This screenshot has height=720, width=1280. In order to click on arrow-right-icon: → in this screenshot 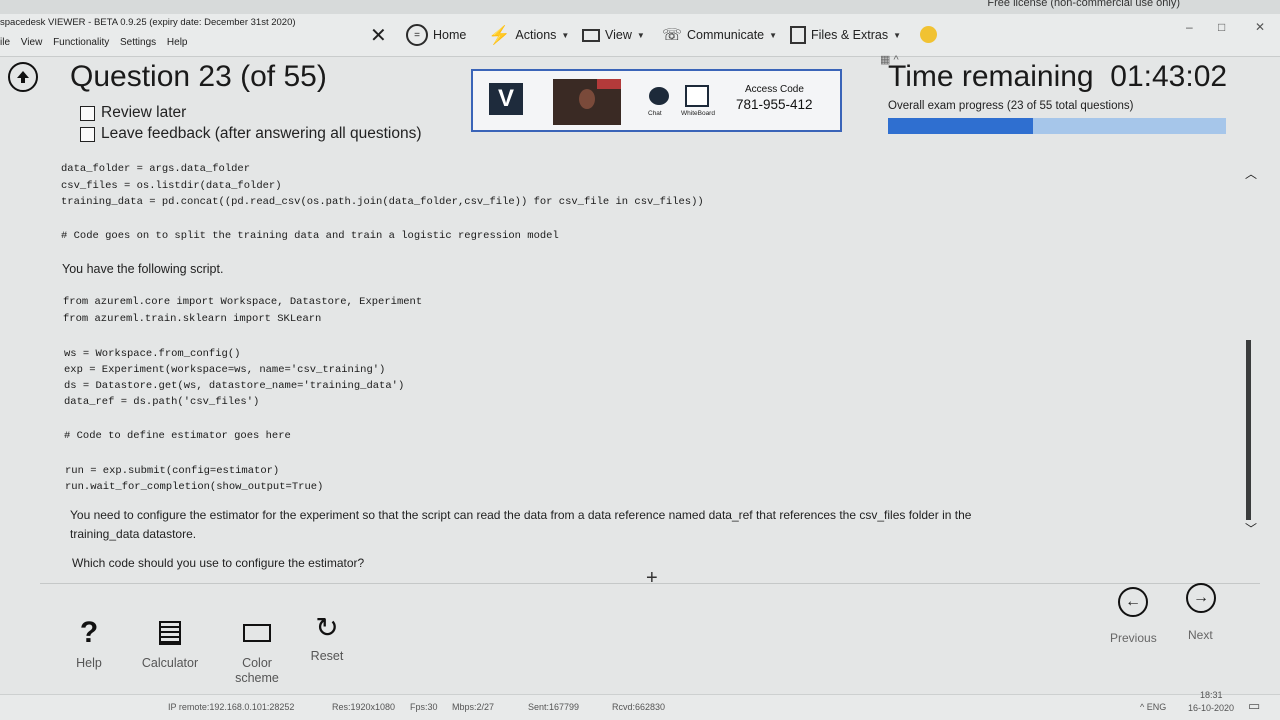, I will do `click(1201, 598)`.